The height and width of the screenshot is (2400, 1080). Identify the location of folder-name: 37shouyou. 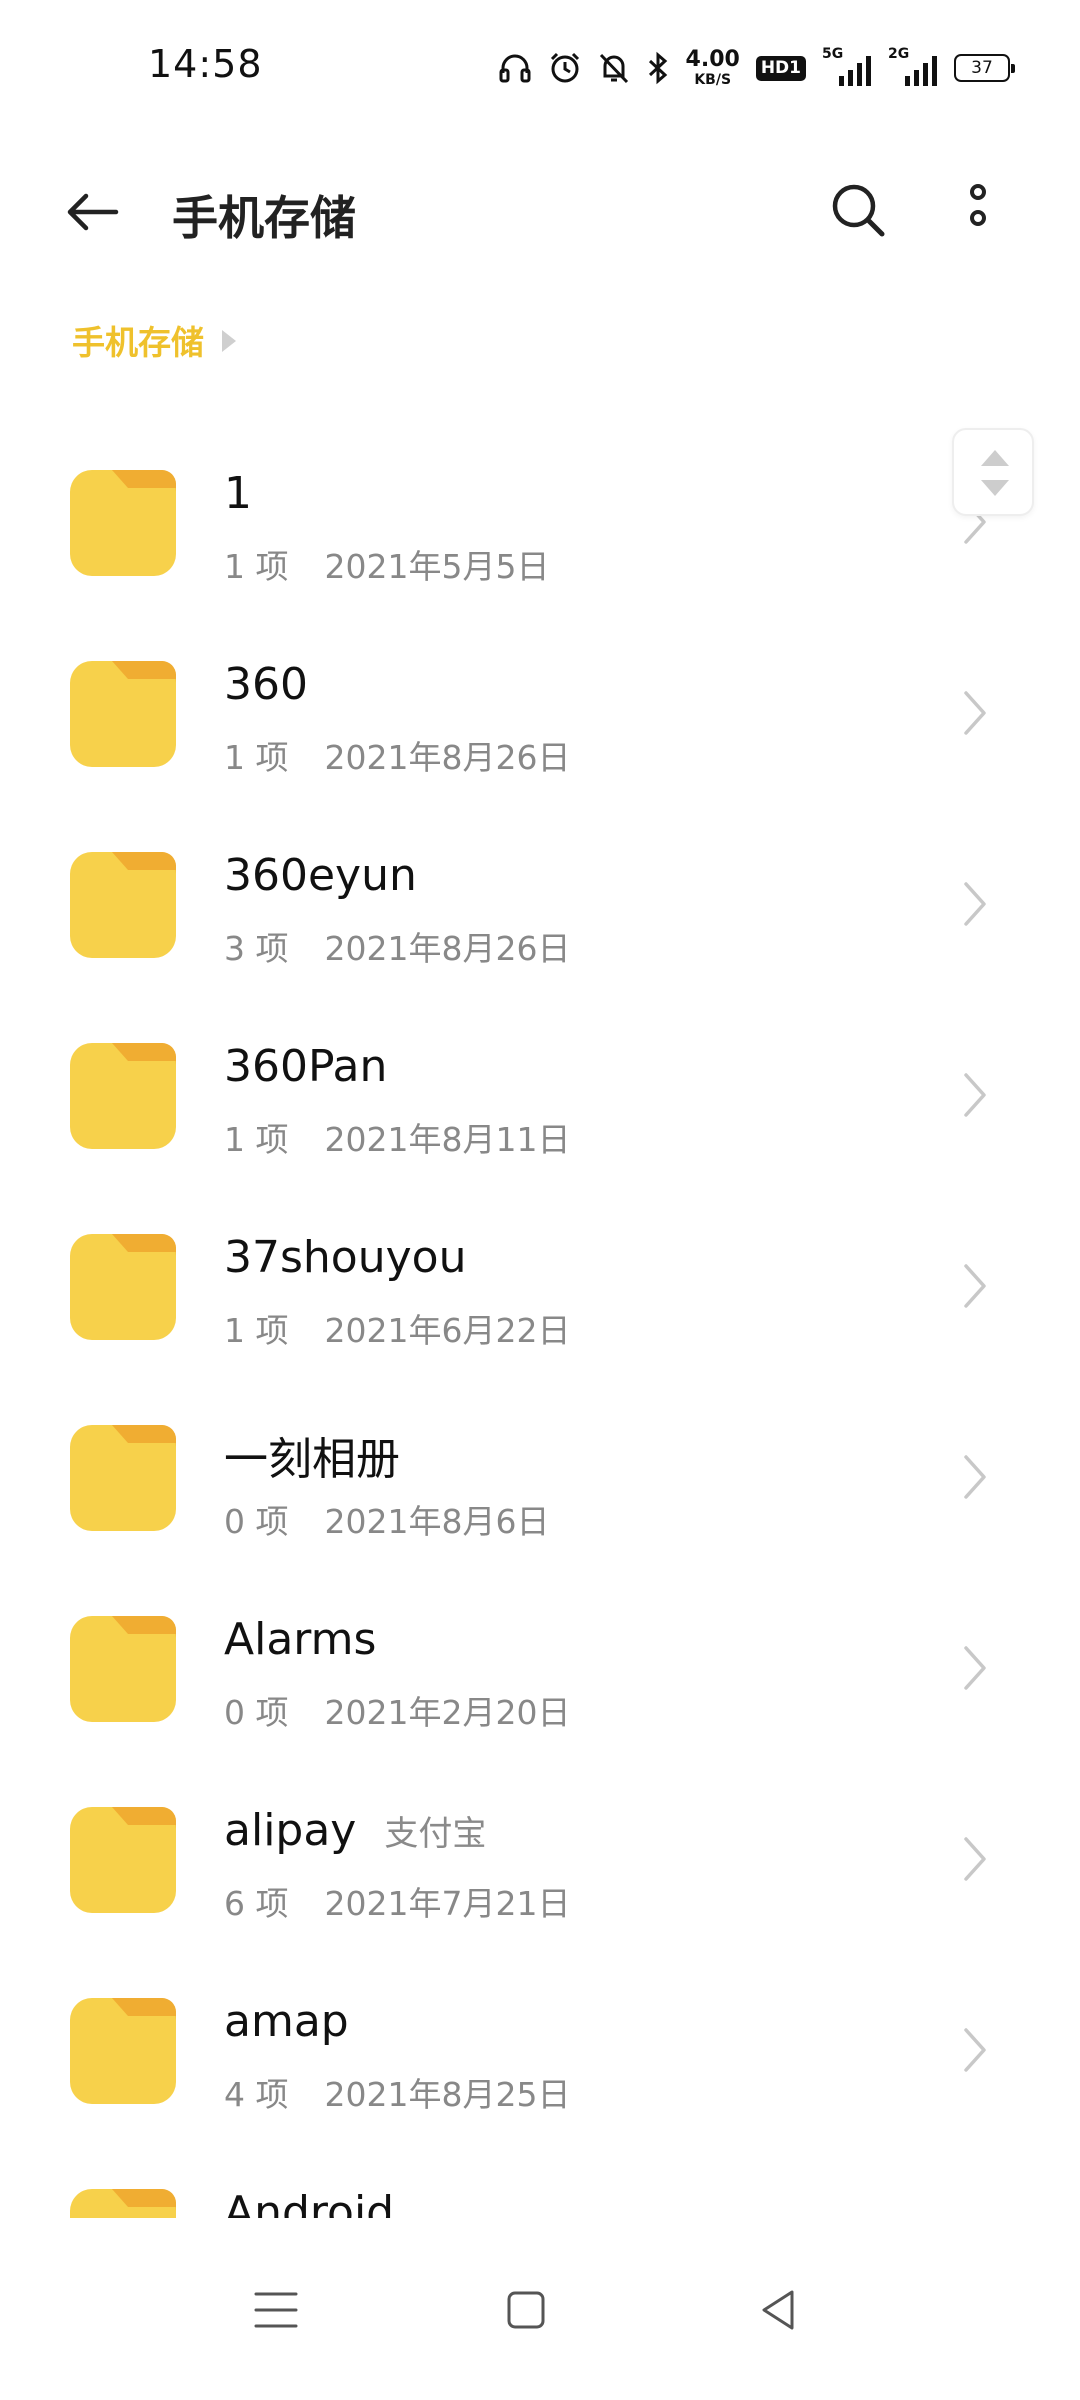
(345, 1257).